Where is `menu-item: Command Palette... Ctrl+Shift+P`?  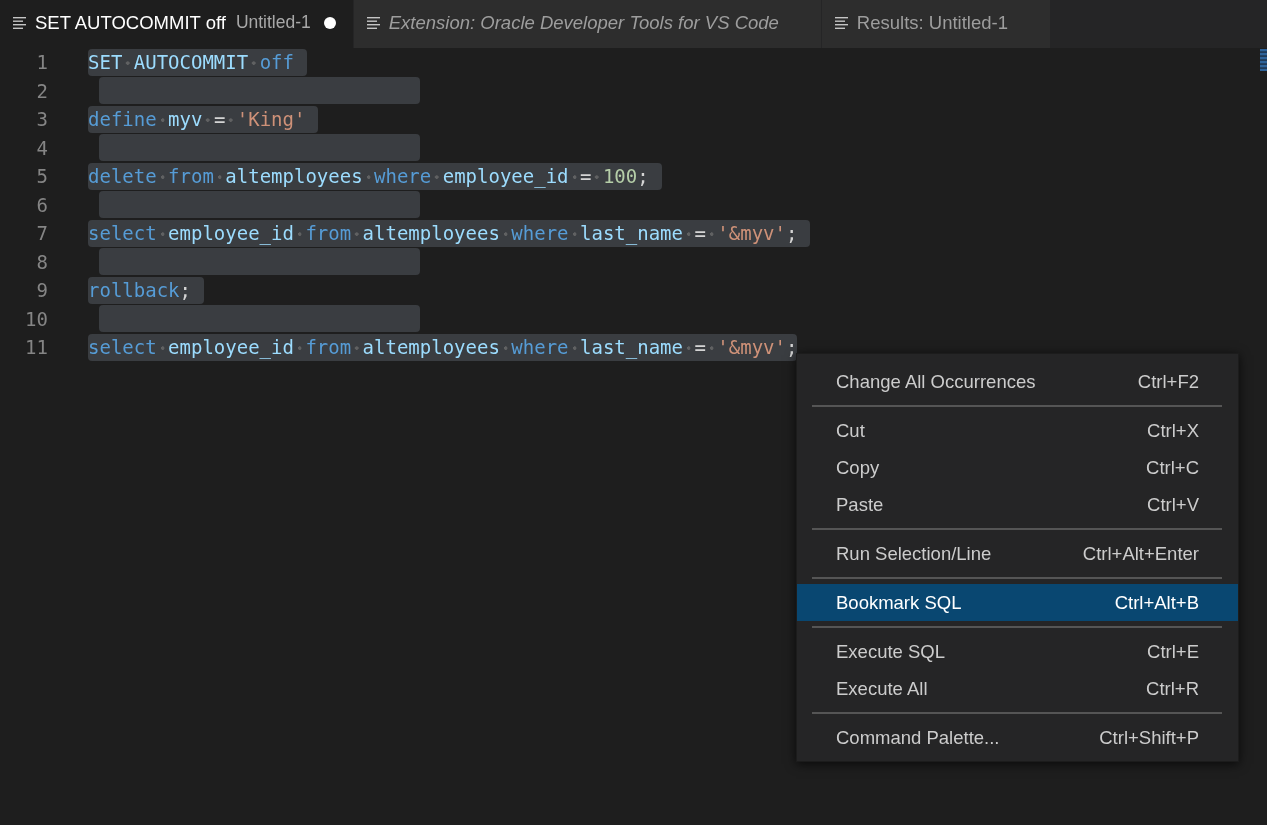 menu-item: Command Palette... Ctrl+Shift+P is located at coordinates (1017, 737).